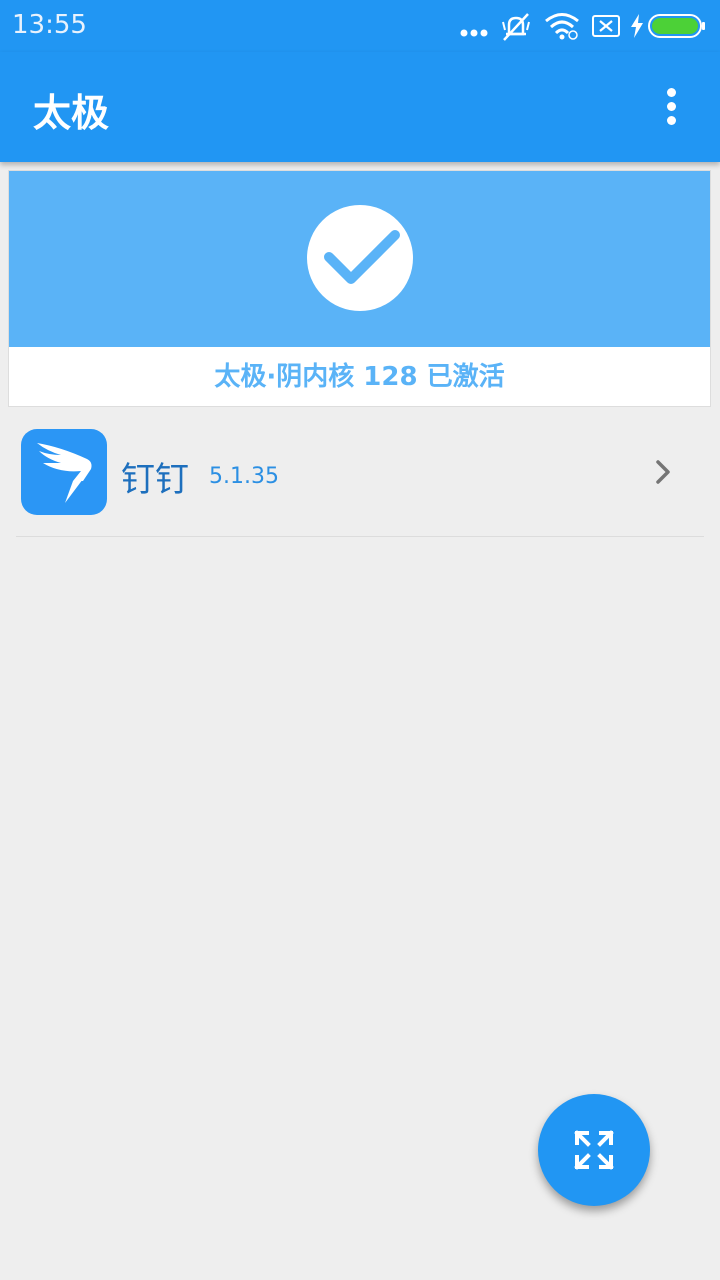 The width and height of the screenshot is (720, 1280). I want to click on app-list-item: 钉钉 5.1.35, so click(360, 477).